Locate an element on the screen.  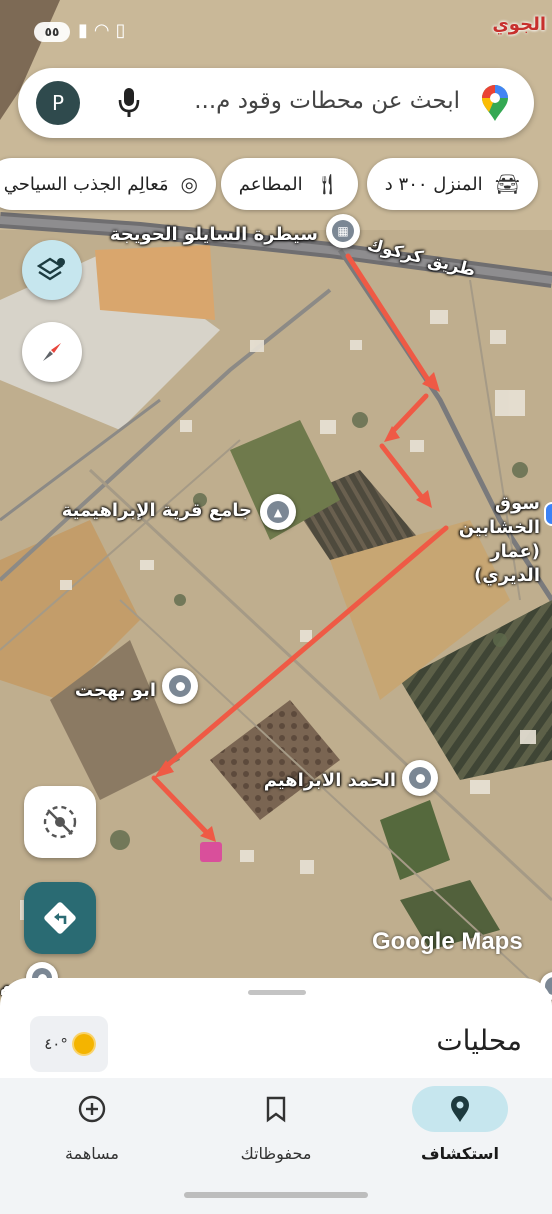
sheet-title: محليات is located at coordinates (479, 1040).